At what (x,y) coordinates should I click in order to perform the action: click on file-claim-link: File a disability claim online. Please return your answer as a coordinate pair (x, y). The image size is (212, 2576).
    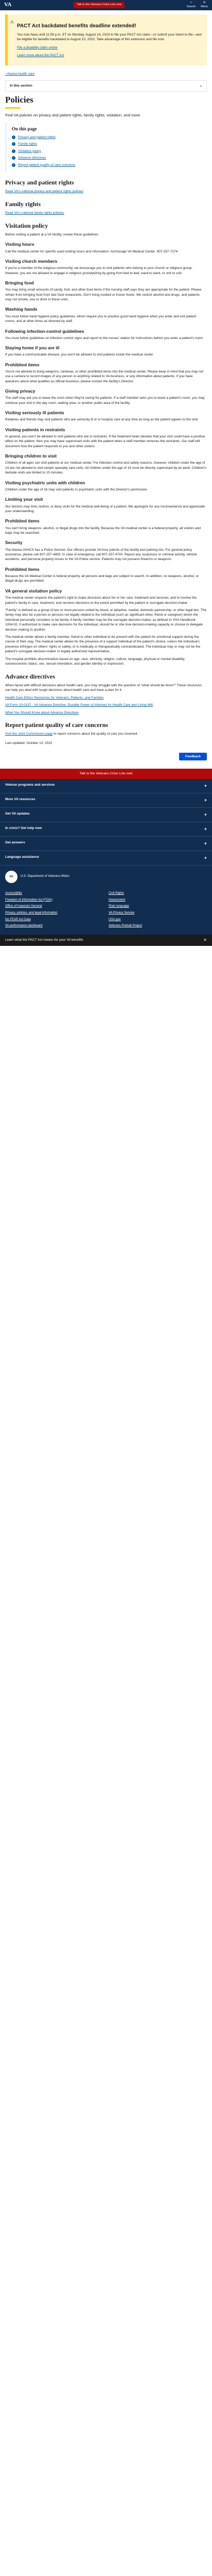
    Looking at the image, I should click on (37, 47).